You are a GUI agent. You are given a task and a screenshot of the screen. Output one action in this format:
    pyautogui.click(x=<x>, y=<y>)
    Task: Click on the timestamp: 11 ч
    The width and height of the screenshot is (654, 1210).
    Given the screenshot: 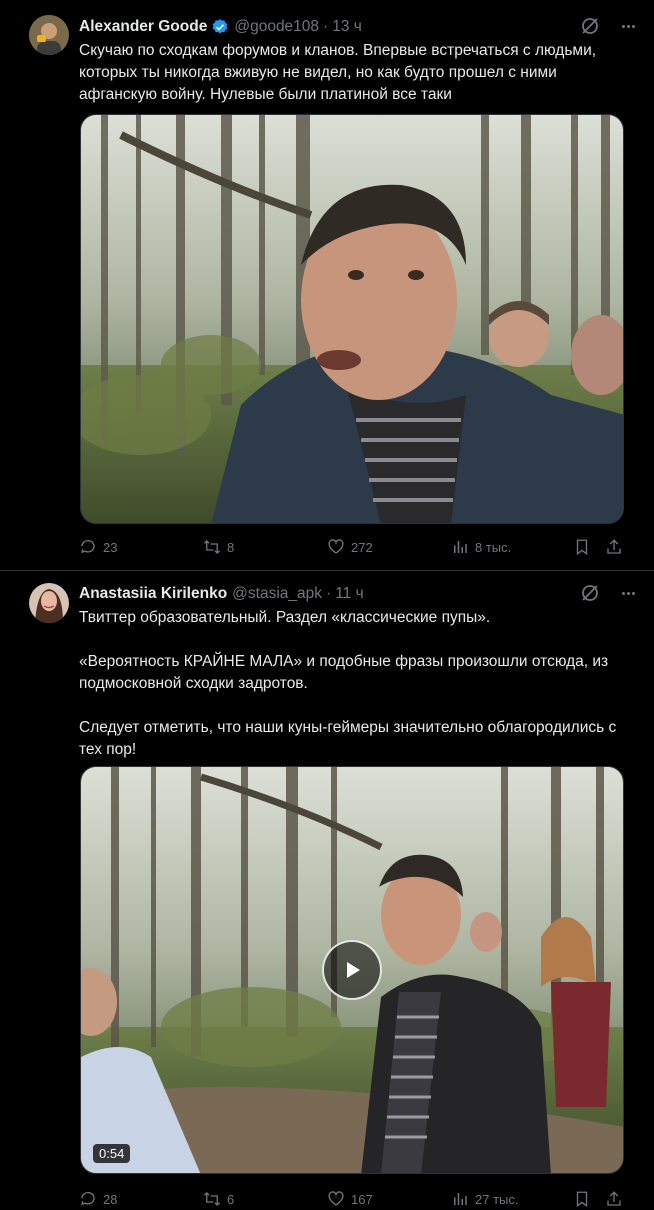 What is the action you would take?
    pyautogui.click(x=349, y=594)
    